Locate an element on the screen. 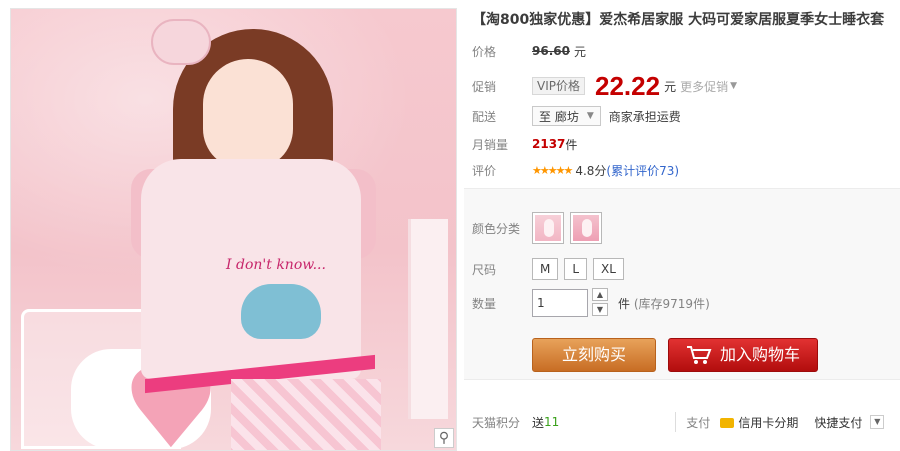 The image size is (900, 451). pajama-pants is located at coordinates (306, 414).